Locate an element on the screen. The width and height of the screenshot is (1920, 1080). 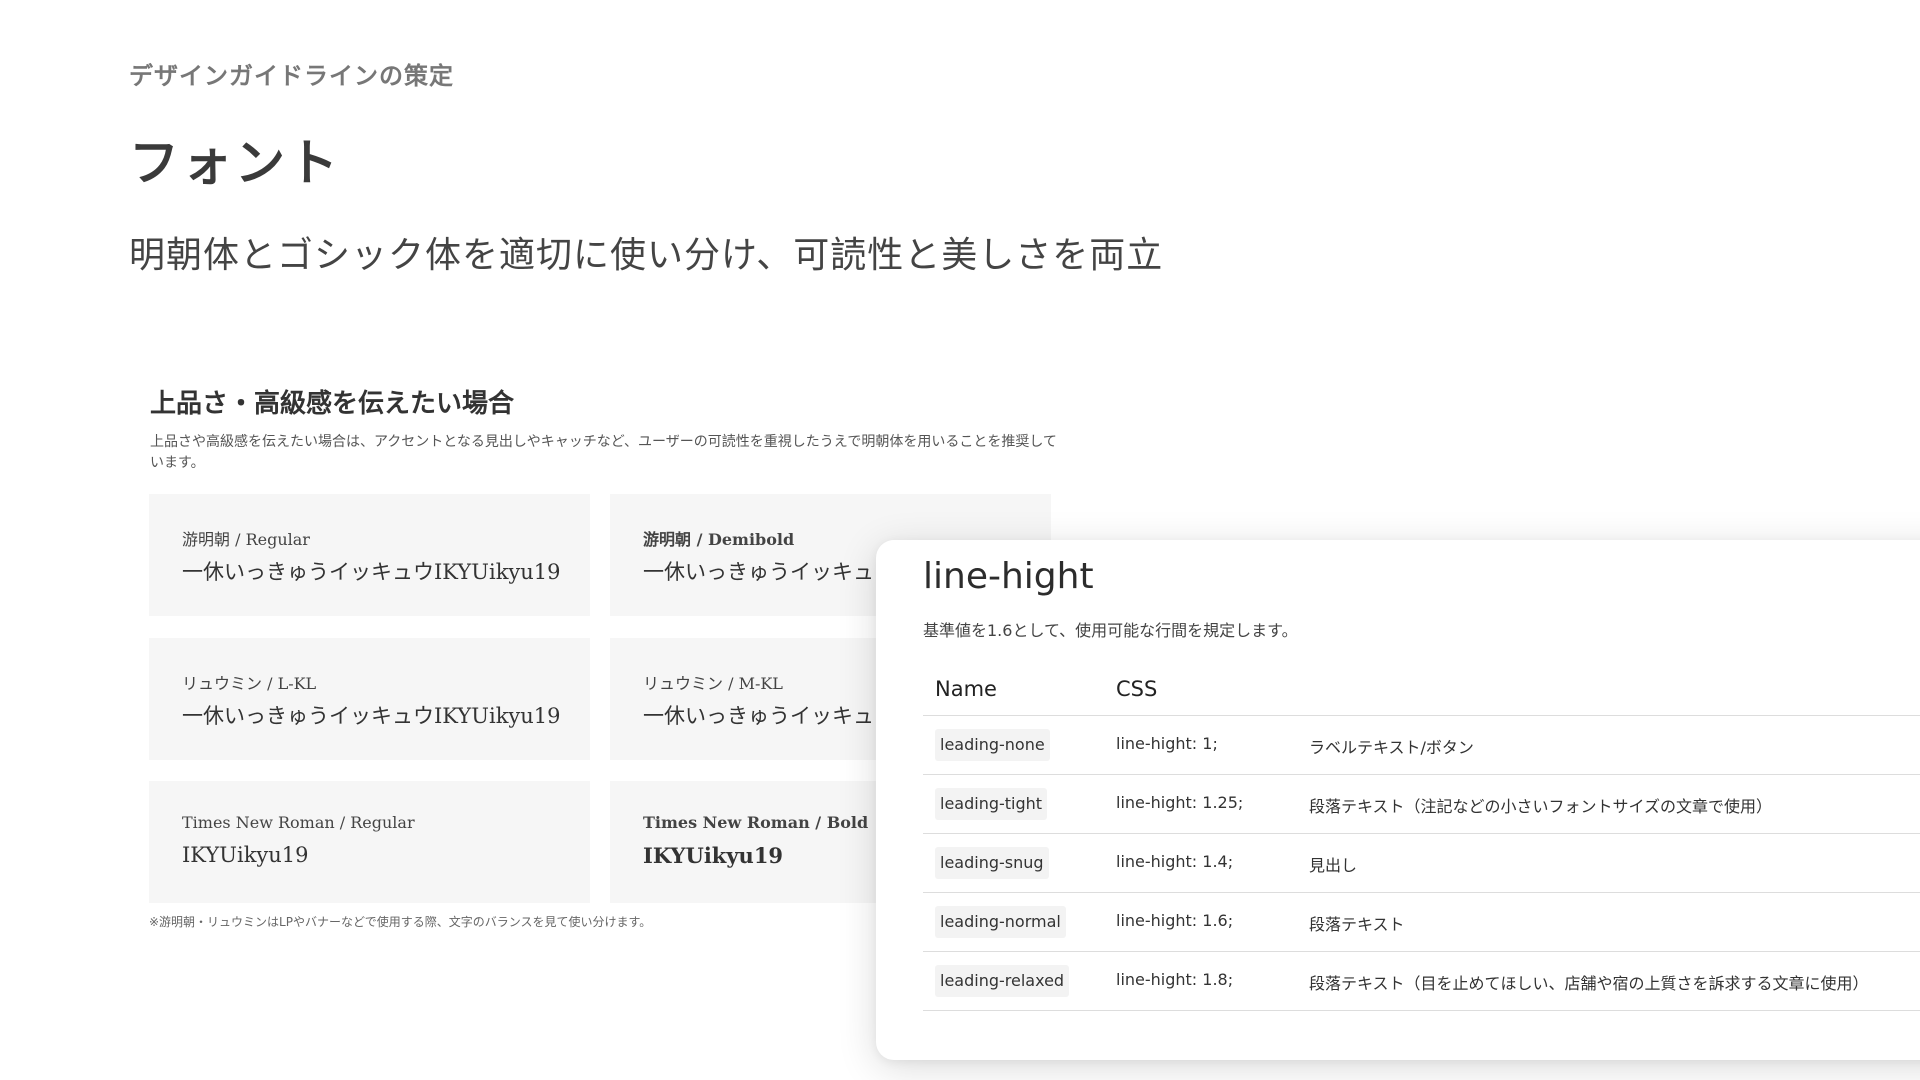
font-card-yumincho-regular: 游明朝 / Regular 一休いっきゅうイッキュウIKYUikyu19 is located at coordinates (369, 555).